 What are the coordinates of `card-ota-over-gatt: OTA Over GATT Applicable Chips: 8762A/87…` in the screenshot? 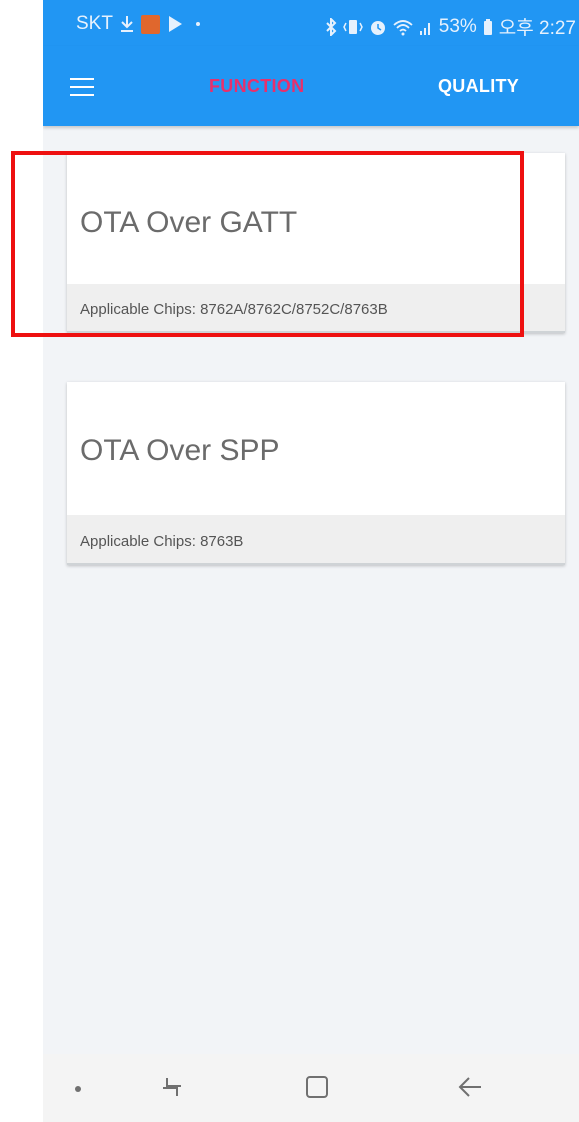 It's located at (316, 243).